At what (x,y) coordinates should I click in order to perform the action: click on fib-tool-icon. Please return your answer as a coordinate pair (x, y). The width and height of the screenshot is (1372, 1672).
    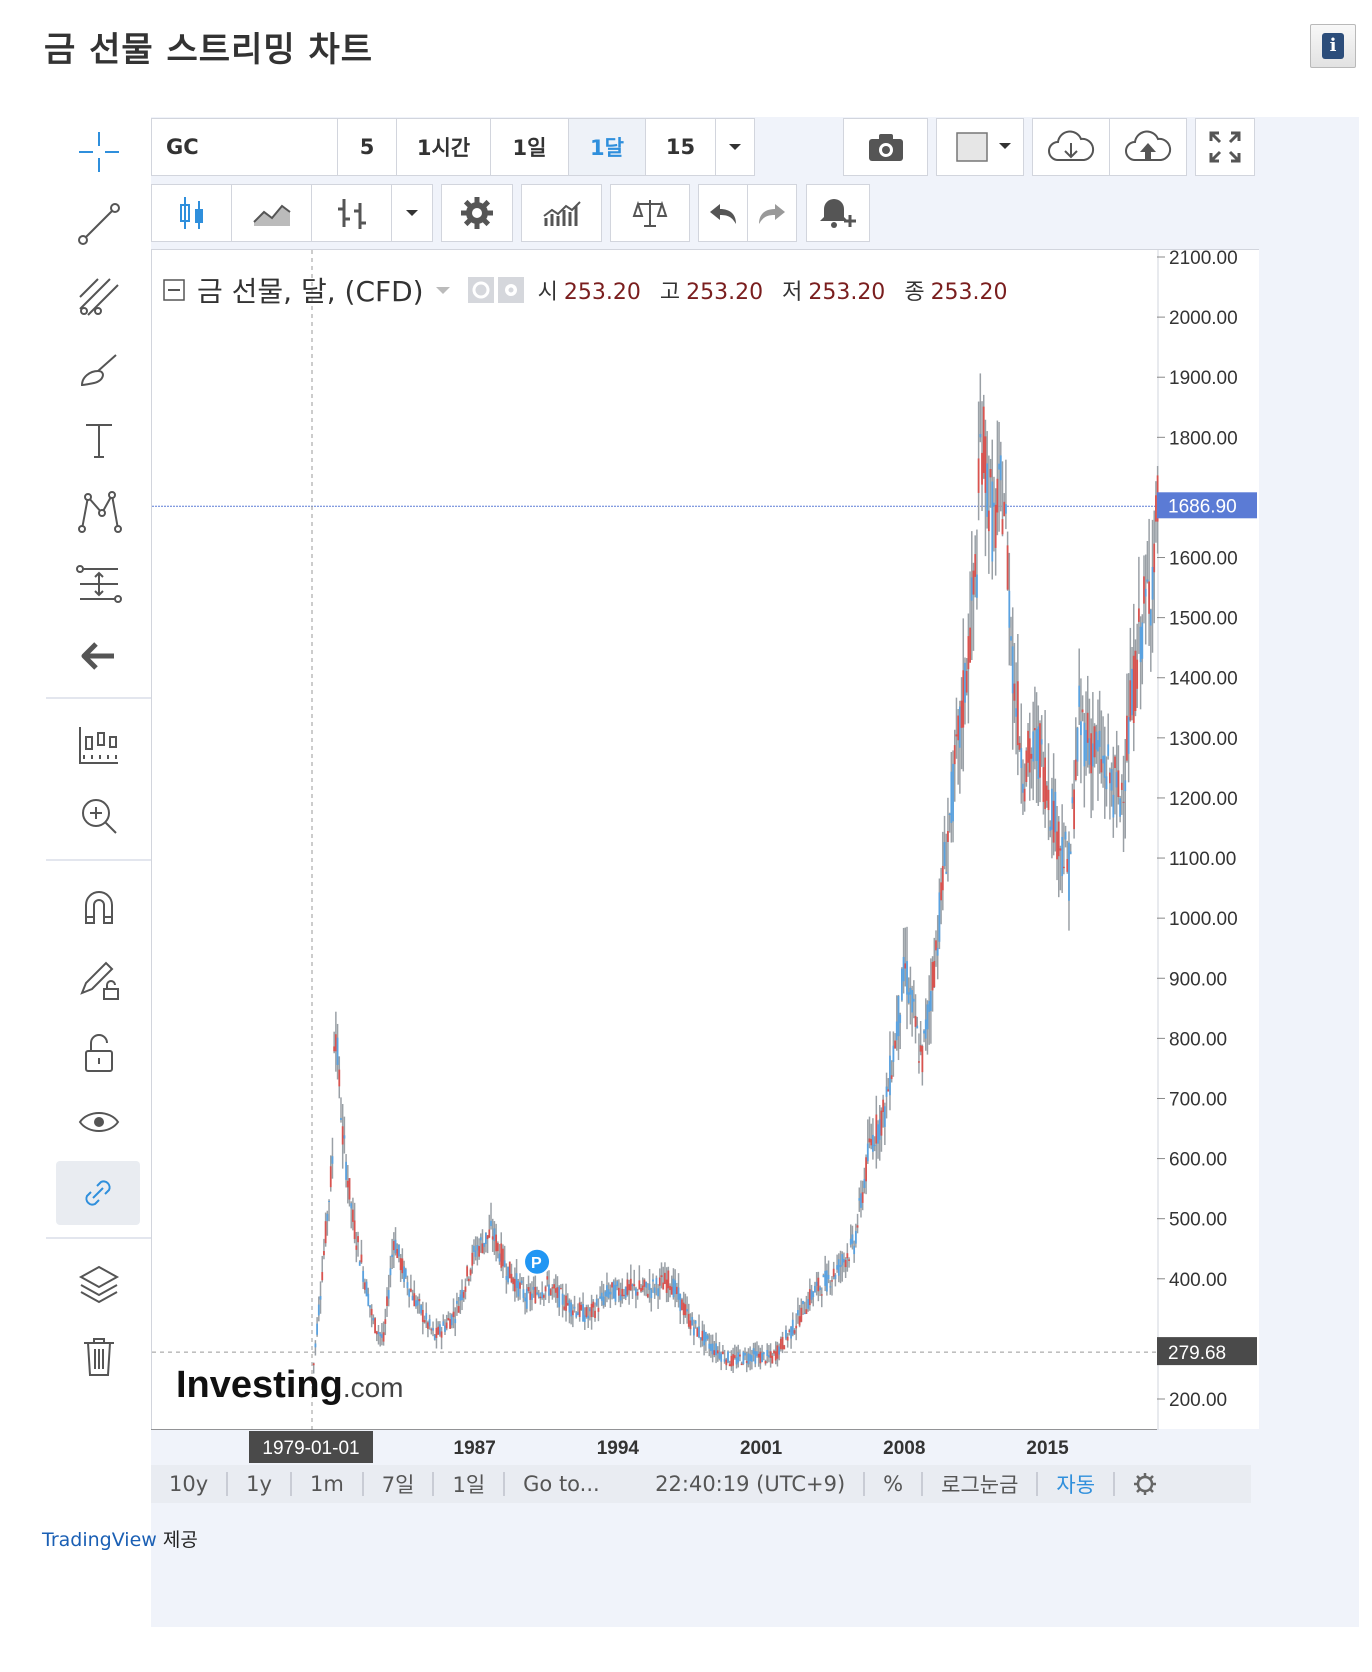
    Looking at the image, I should click on (98, 296).